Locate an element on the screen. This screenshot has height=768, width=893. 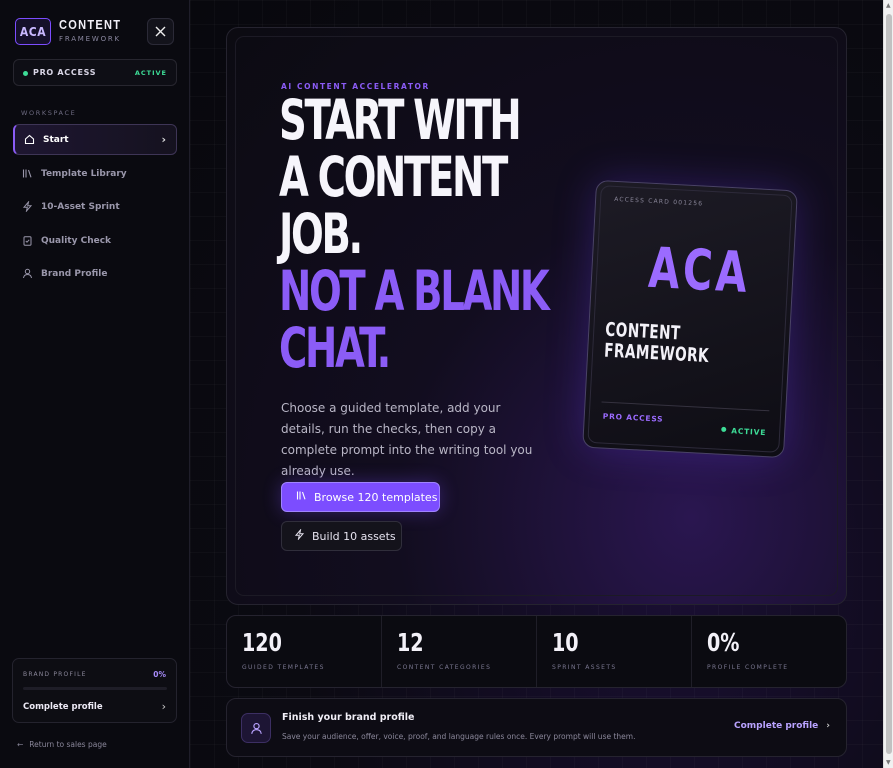
plan-badge: PRO ACCESS ACTIVE is located at coordinates (95, 72).